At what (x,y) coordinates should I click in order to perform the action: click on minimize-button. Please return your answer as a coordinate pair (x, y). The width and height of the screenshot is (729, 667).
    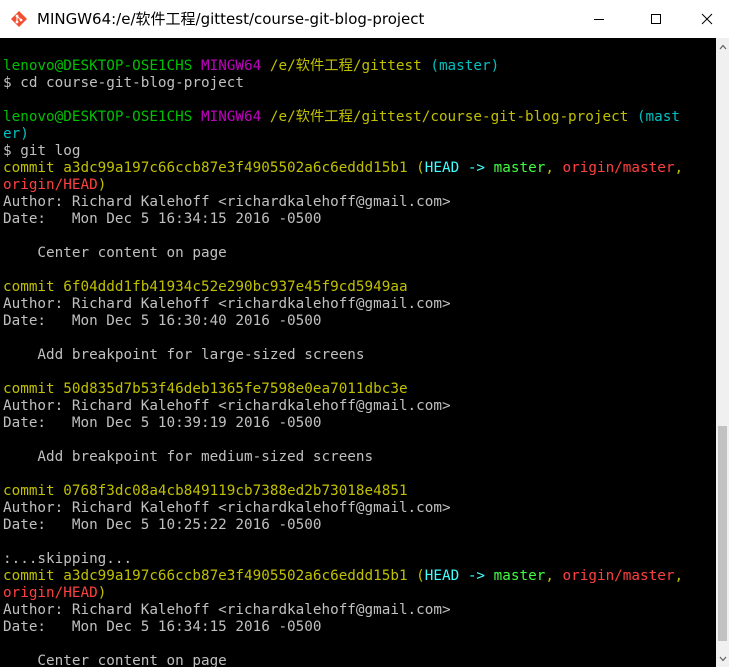
    Looking at the image, I should click on (599, 19).